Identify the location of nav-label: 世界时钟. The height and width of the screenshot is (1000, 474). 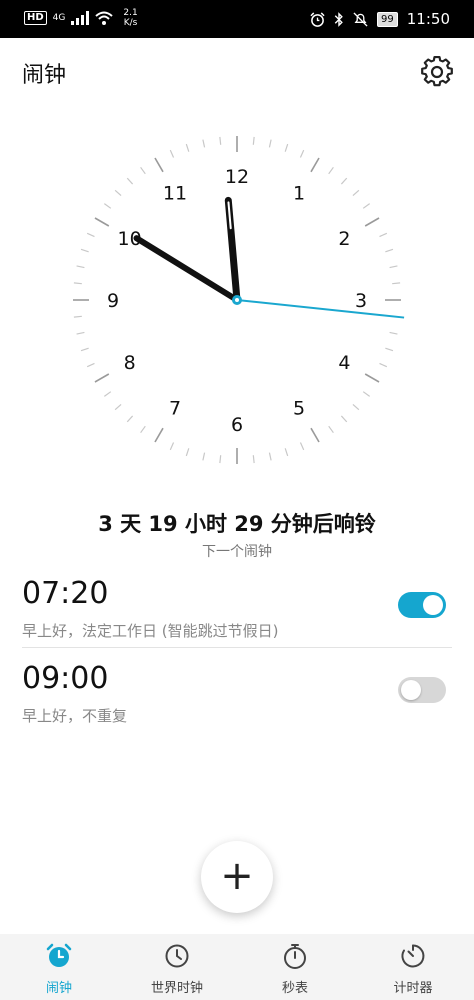
(176, 988).